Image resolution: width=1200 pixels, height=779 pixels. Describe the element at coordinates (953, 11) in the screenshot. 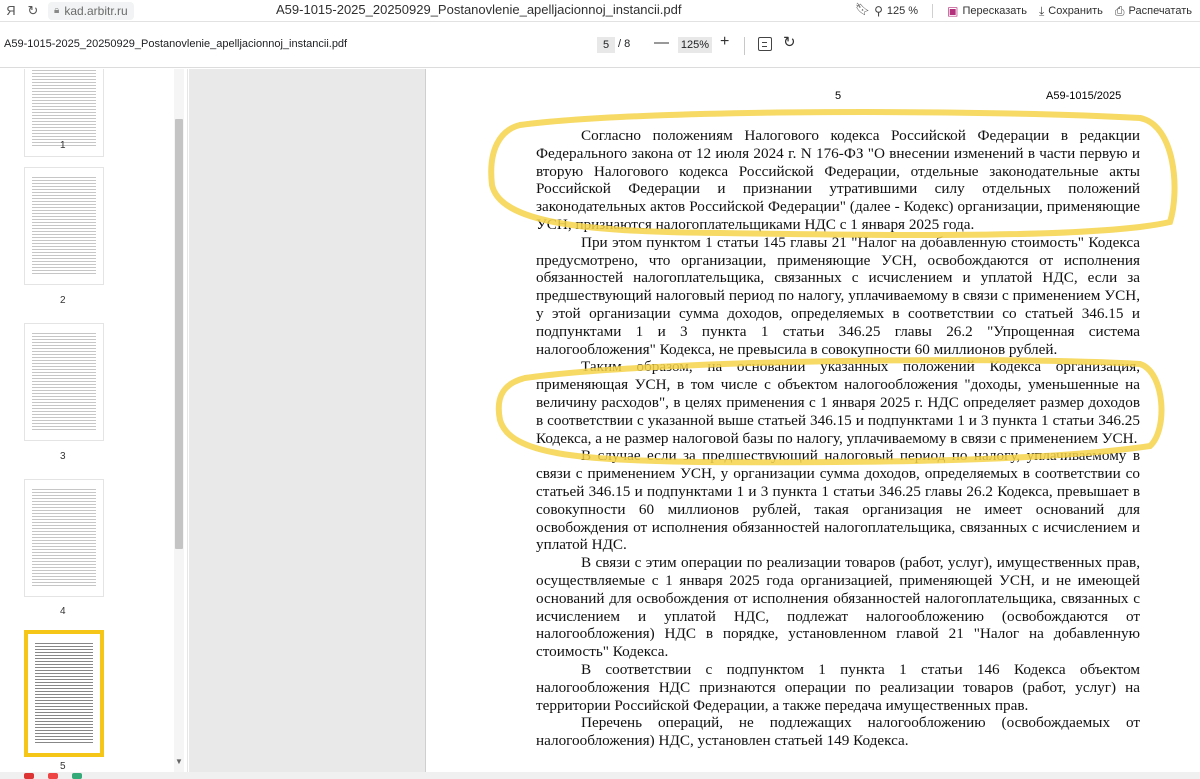

I see `retell-icon: ▣` at that location.